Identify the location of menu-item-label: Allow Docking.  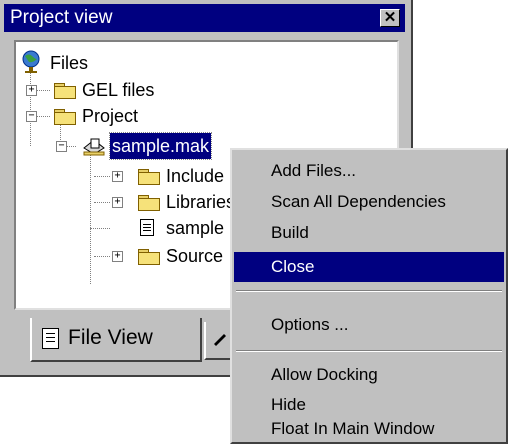
(324, 374).